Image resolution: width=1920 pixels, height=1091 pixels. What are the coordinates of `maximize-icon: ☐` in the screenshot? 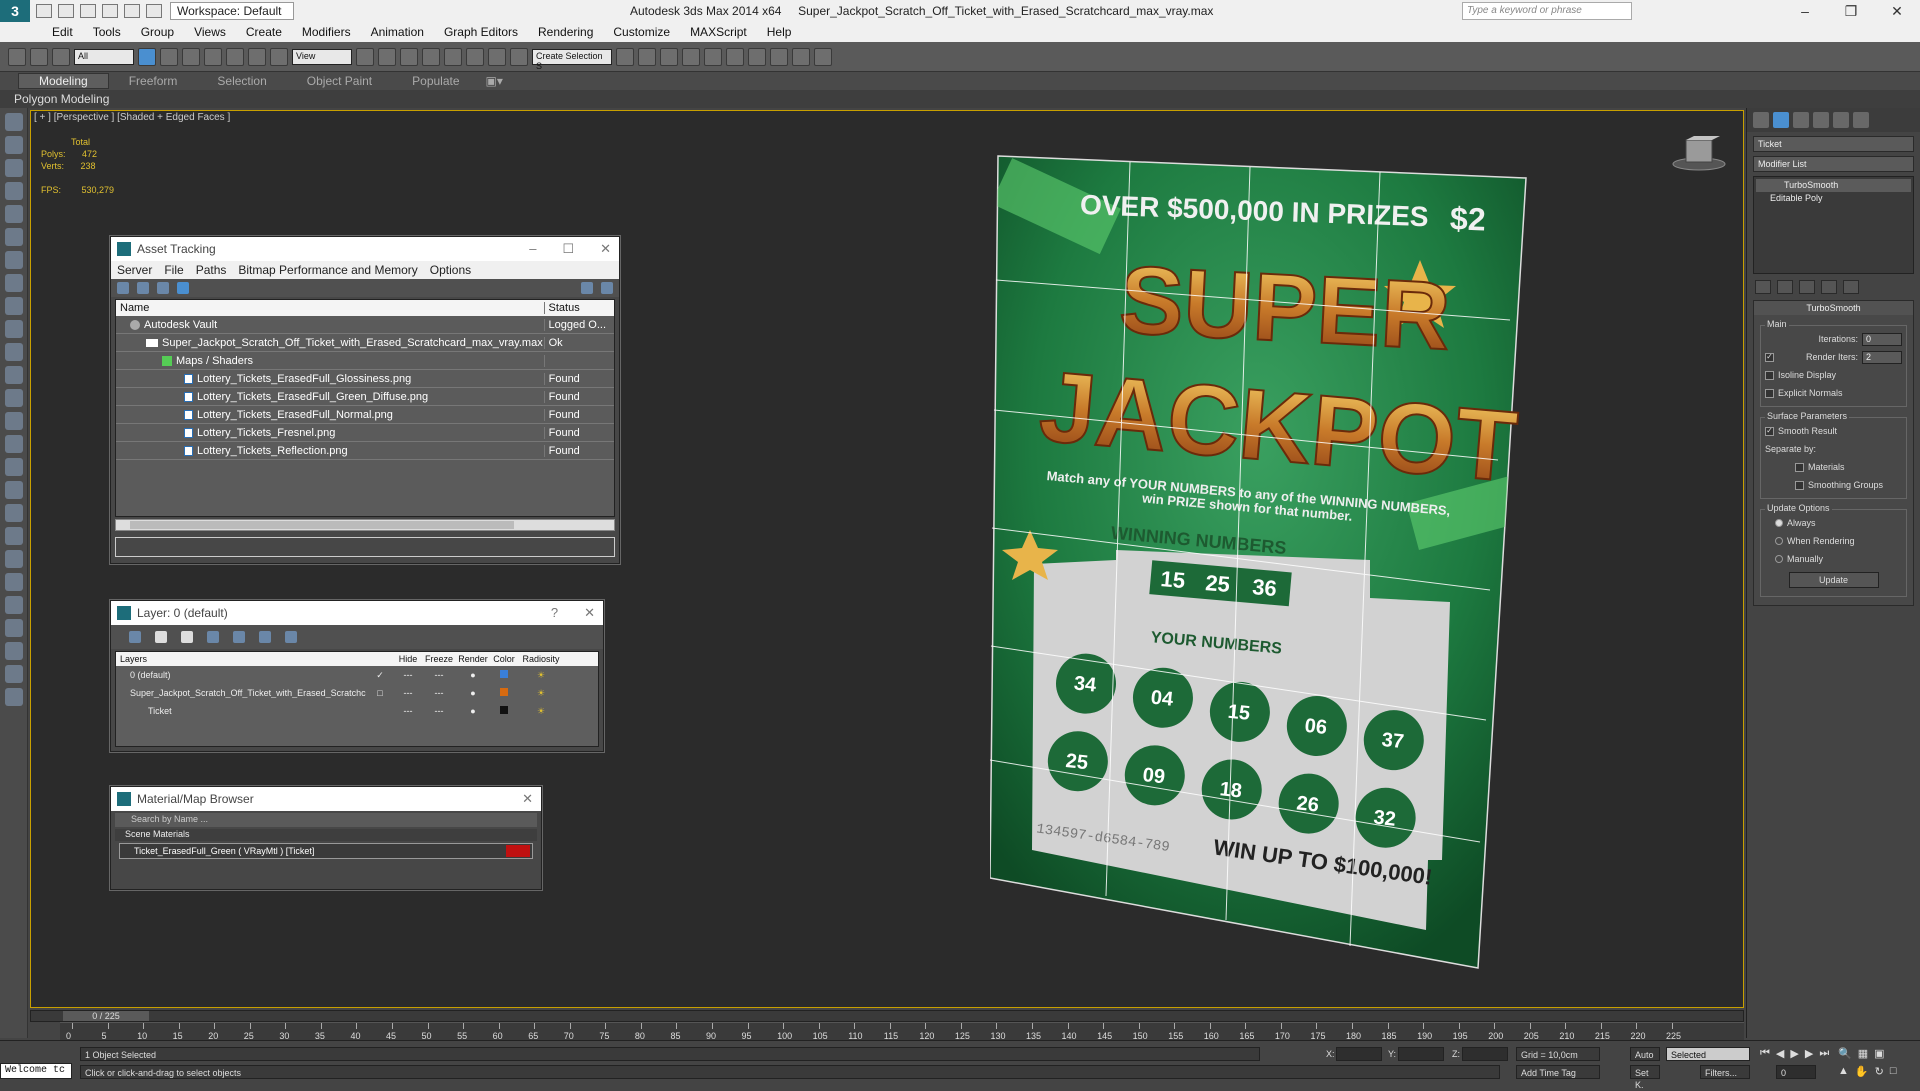 It's located at (568, 249).